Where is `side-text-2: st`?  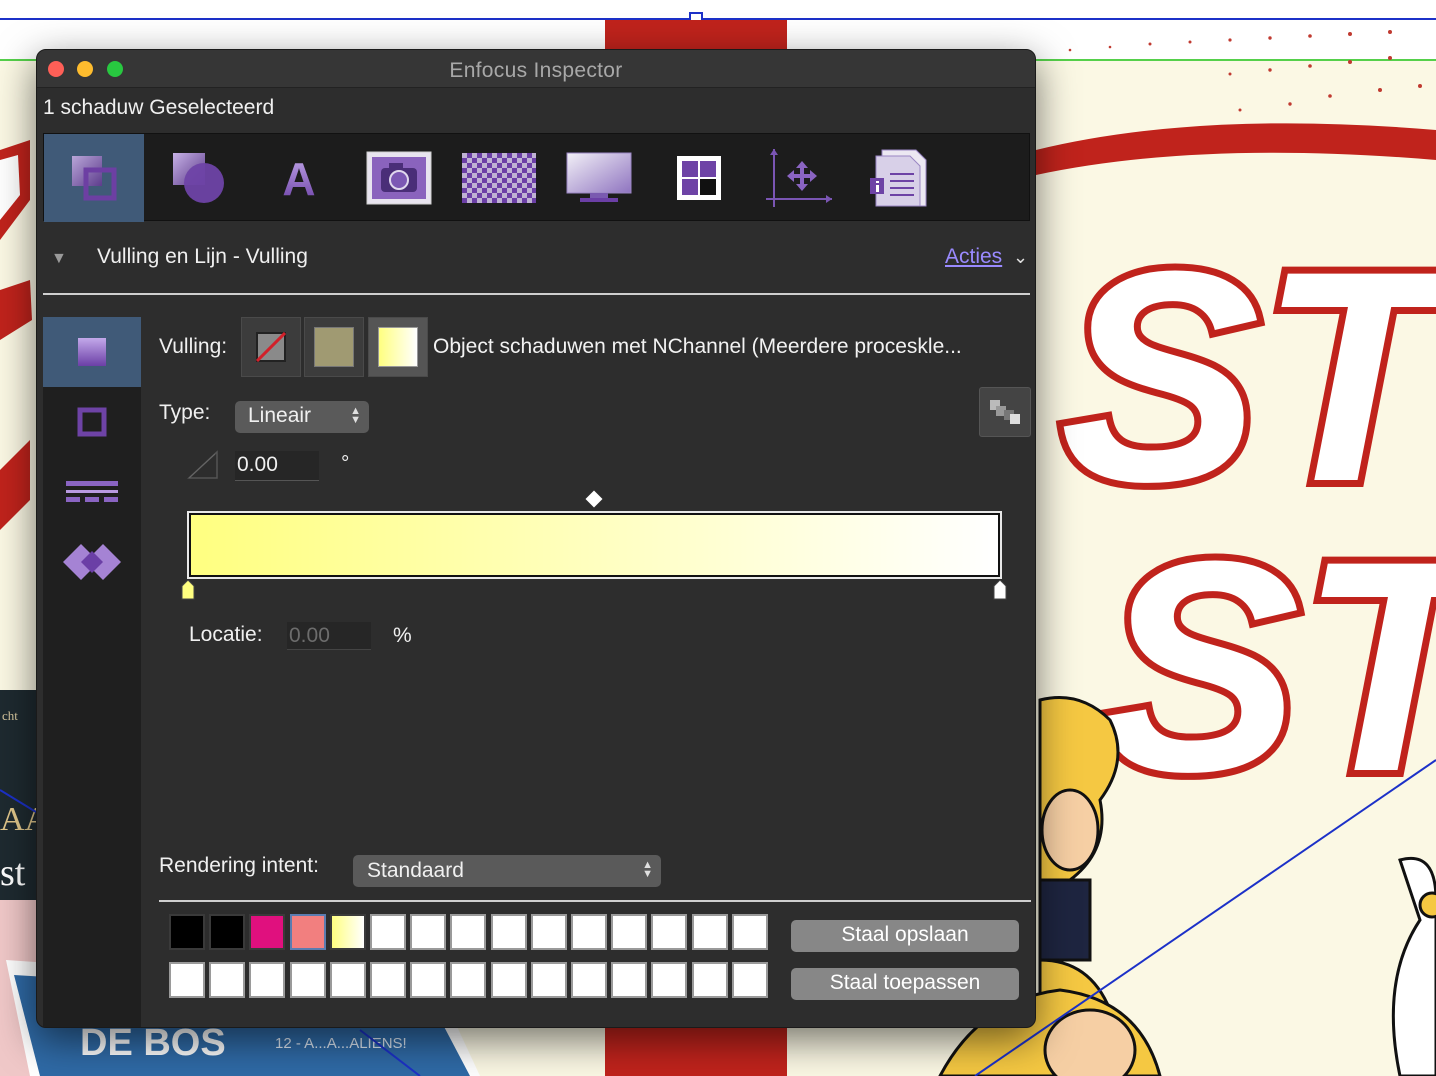 side-text-2: st is located at coordinates (13, 873).